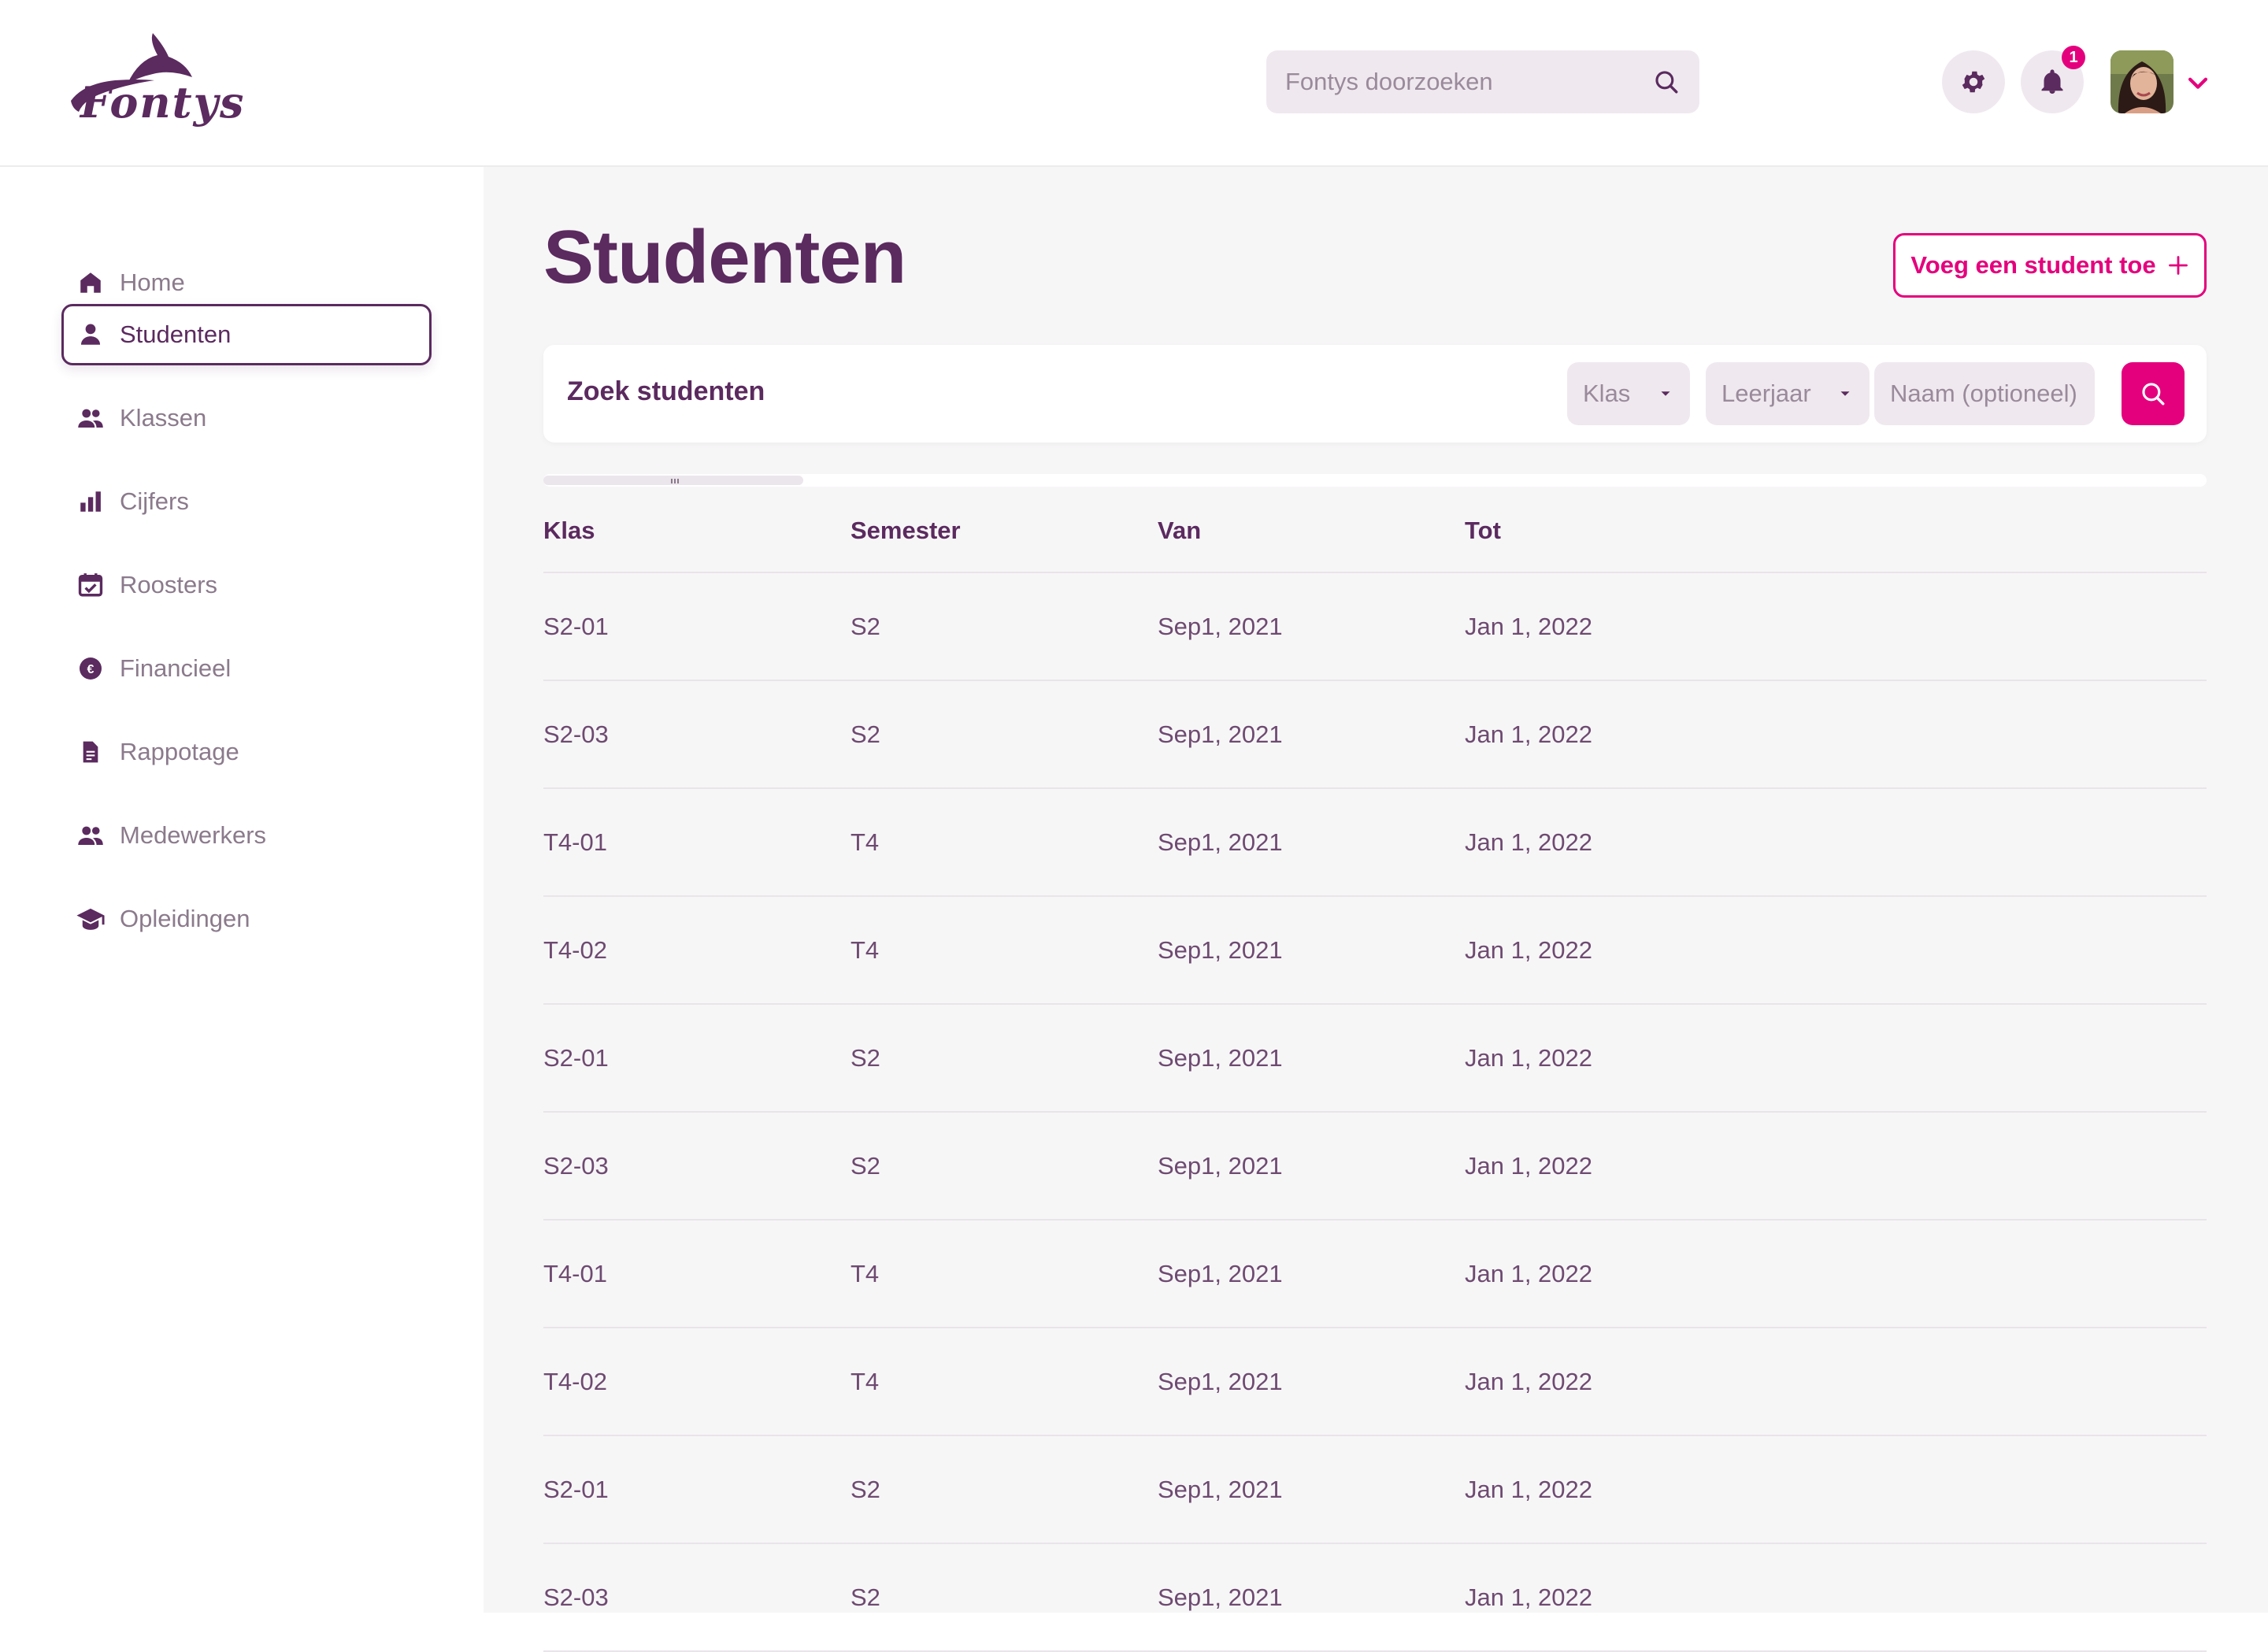  Describe the element at coordinates (1375, 394) in the screenshot. I see `student-filter-bar: Zoek studenten Klas Leerjaar` at that location.